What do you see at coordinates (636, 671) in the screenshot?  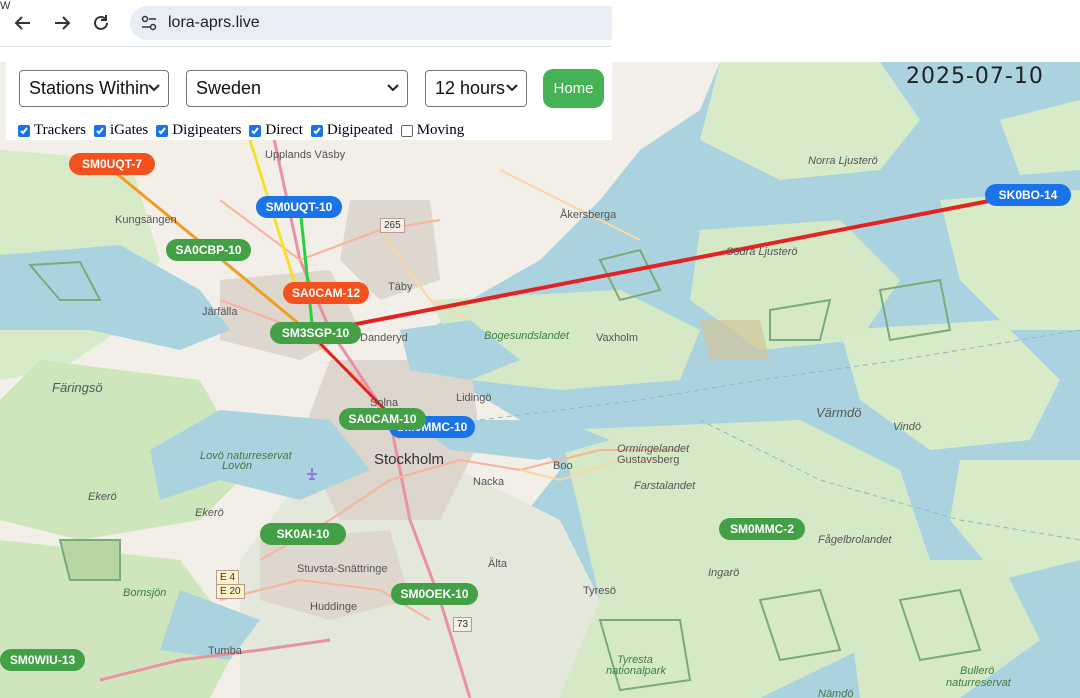 I see `map-label: nationalpark` at bounding box center [636, 671].